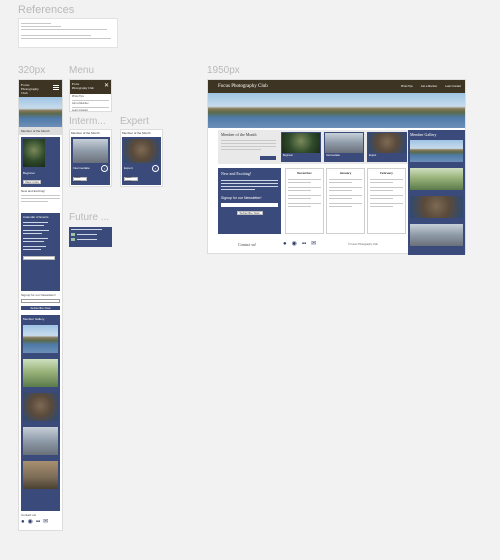 This screenshot has width=500, height=560. What do you see at coordinates (423, 134) in the screenshot?
I see `desktop-gallery-title: Member Gallery` at bounding box center [423, 134].